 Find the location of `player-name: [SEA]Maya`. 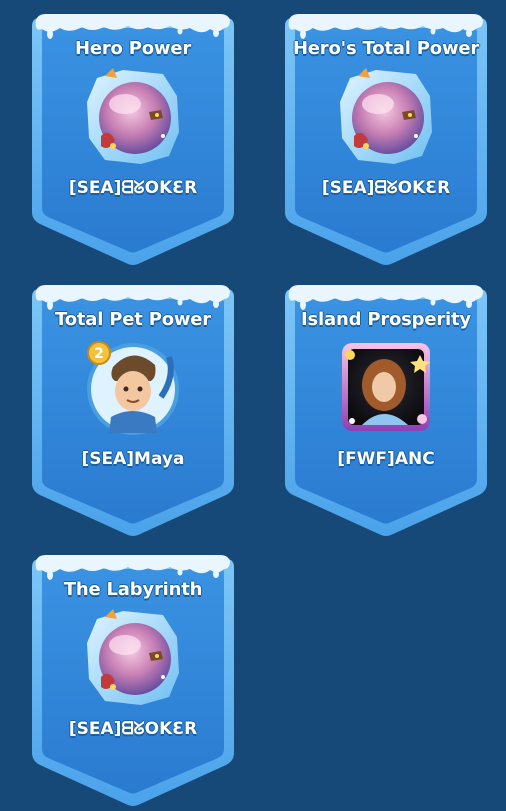

player-name: [SEA]Maya is located at coordinates (133, 459).